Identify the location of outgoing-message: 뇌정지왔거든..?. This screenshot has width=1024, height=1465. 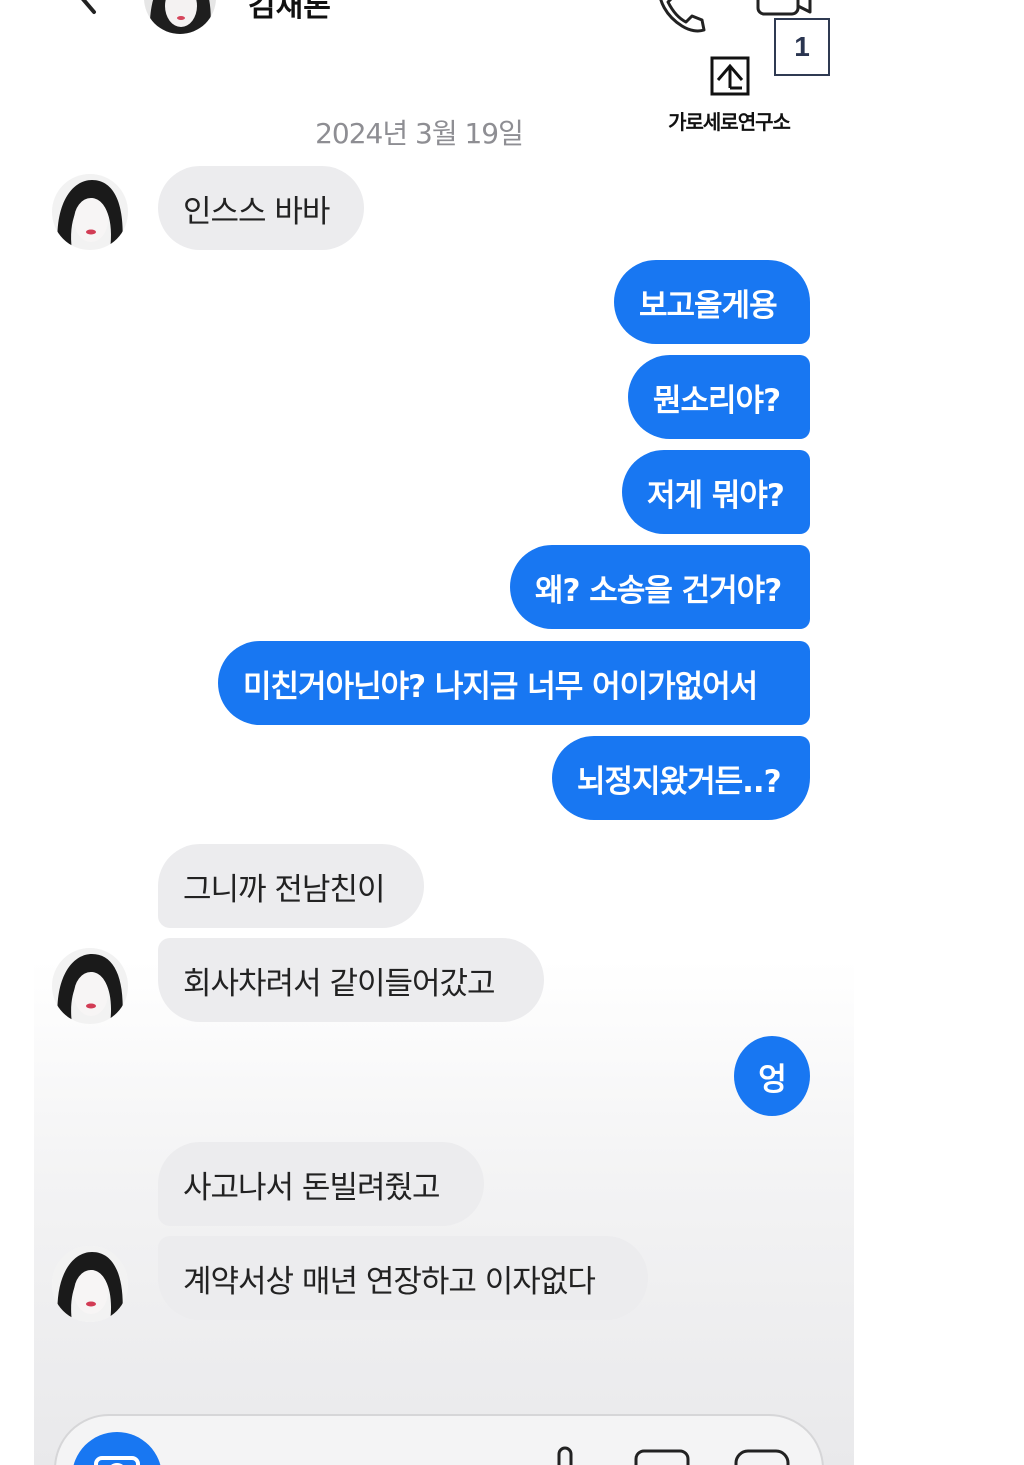
(681, 778).